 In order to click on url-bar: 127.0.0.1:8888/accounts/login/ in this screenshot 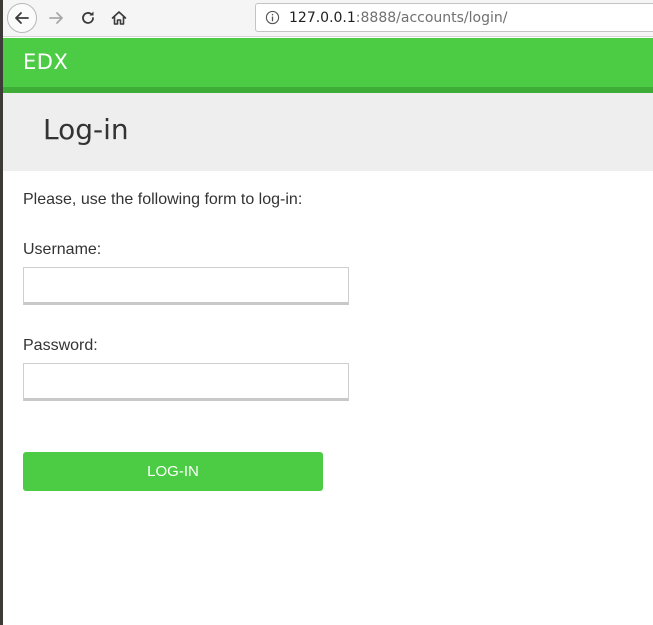, I will do `click(454, 17)`.